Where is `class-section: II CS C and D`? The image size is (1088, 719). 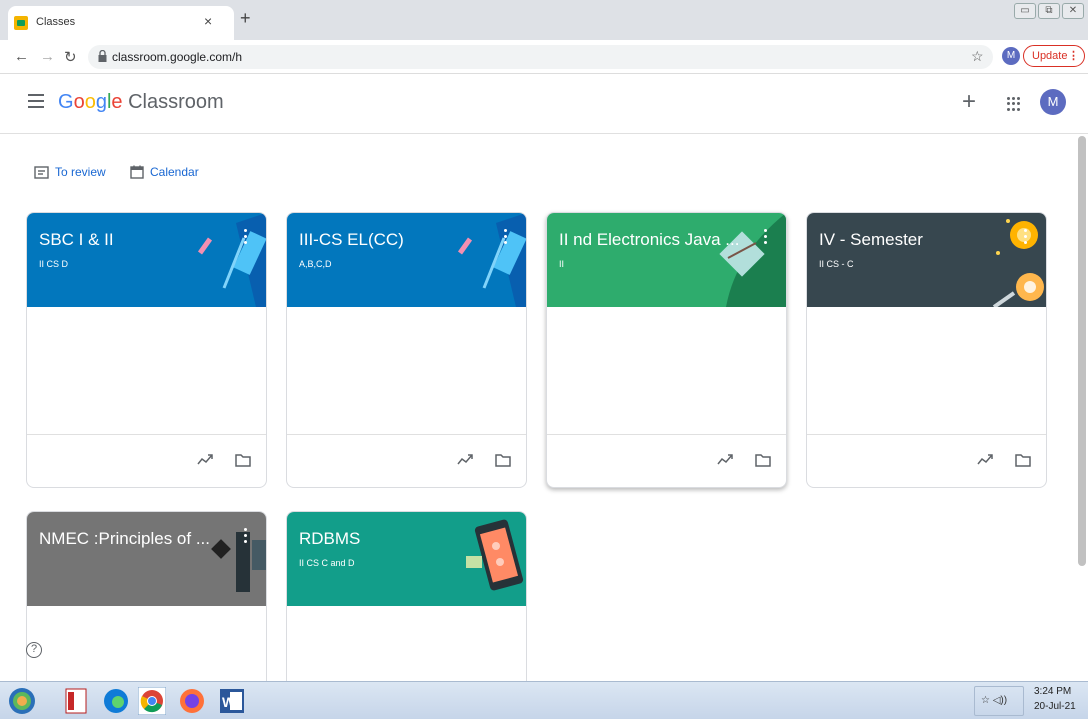
class-section: II CS C and D is located at coordinates (327, 563).